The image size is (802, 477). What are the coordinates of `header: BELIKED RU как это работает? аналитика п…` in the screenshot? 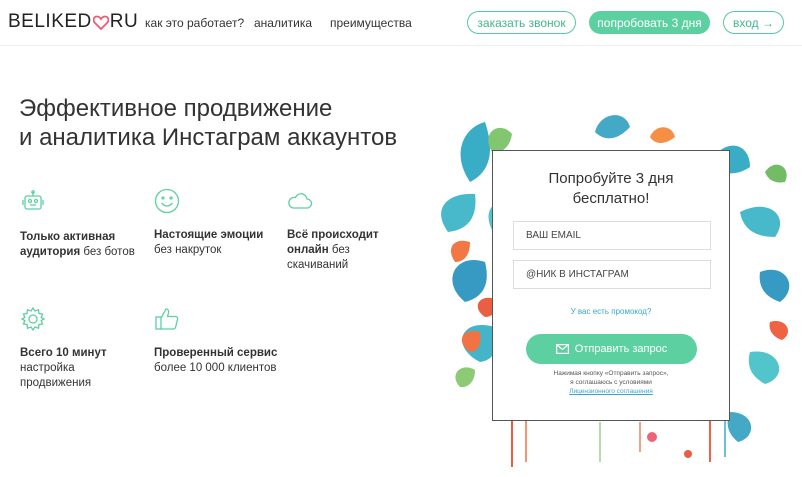 It's located at (401, 23).